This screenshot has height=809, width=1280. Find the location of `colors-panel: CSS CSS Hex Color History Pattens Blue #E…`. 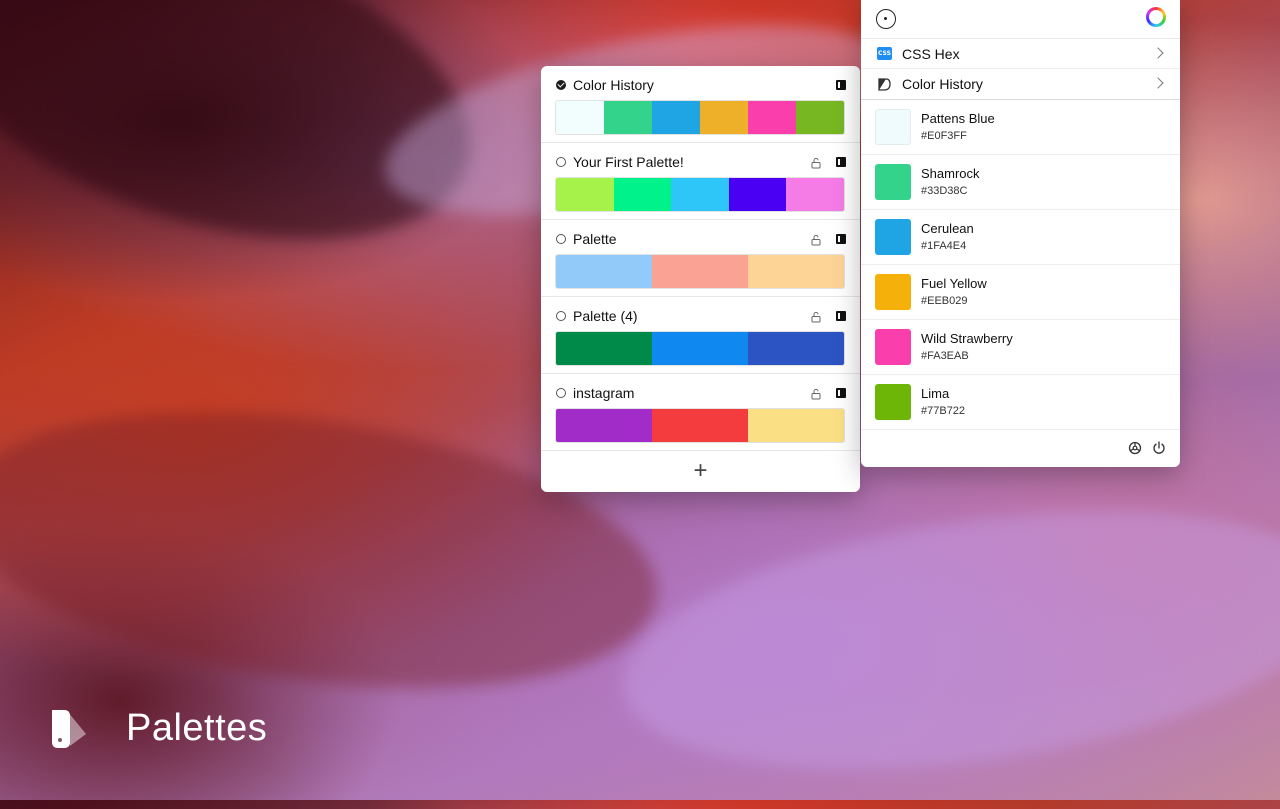

colors-panel: CSS CSS Hex Color History Pattens Blue #E… is located at coordinates (1020, 233).